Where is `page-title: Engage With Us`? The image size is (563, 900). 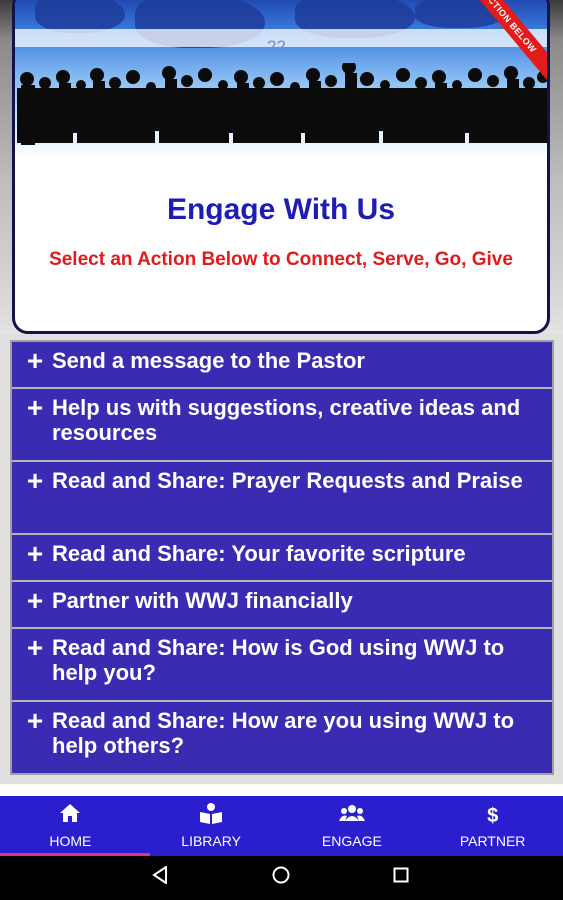
page-title: Engage With Us is located at coordinates (281, 209).